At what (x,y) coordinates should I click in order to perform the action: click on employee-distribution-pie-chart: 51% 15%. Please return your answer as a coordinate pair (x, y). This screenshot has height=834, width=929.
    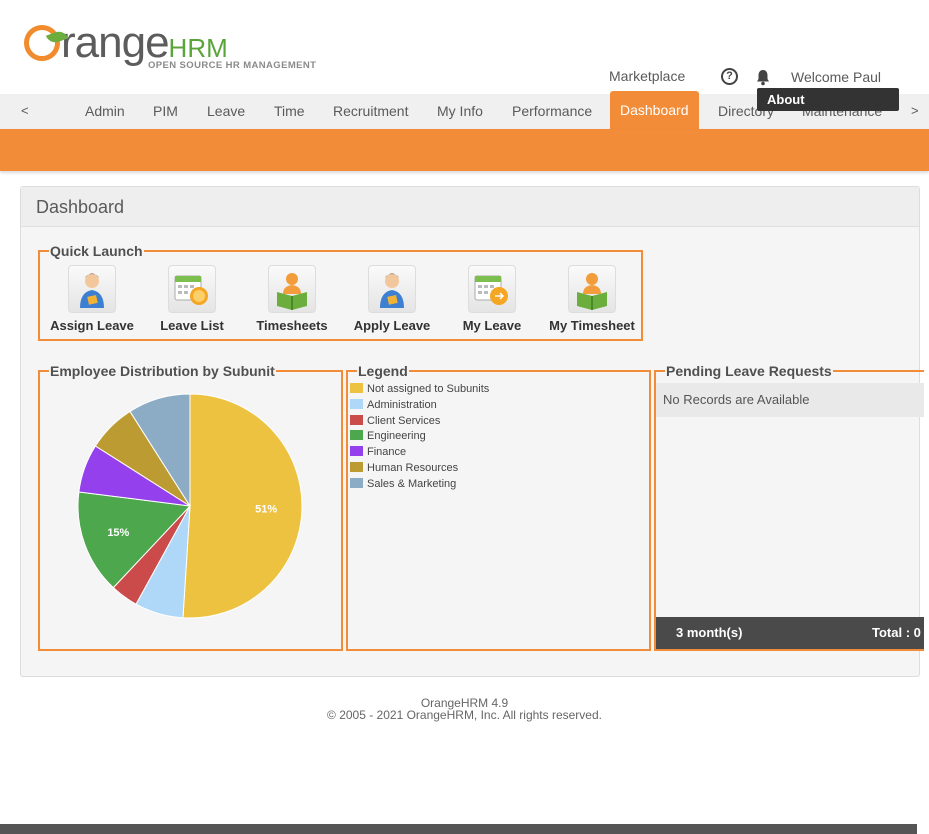
    Looking at the image, I should click on (190, 506).